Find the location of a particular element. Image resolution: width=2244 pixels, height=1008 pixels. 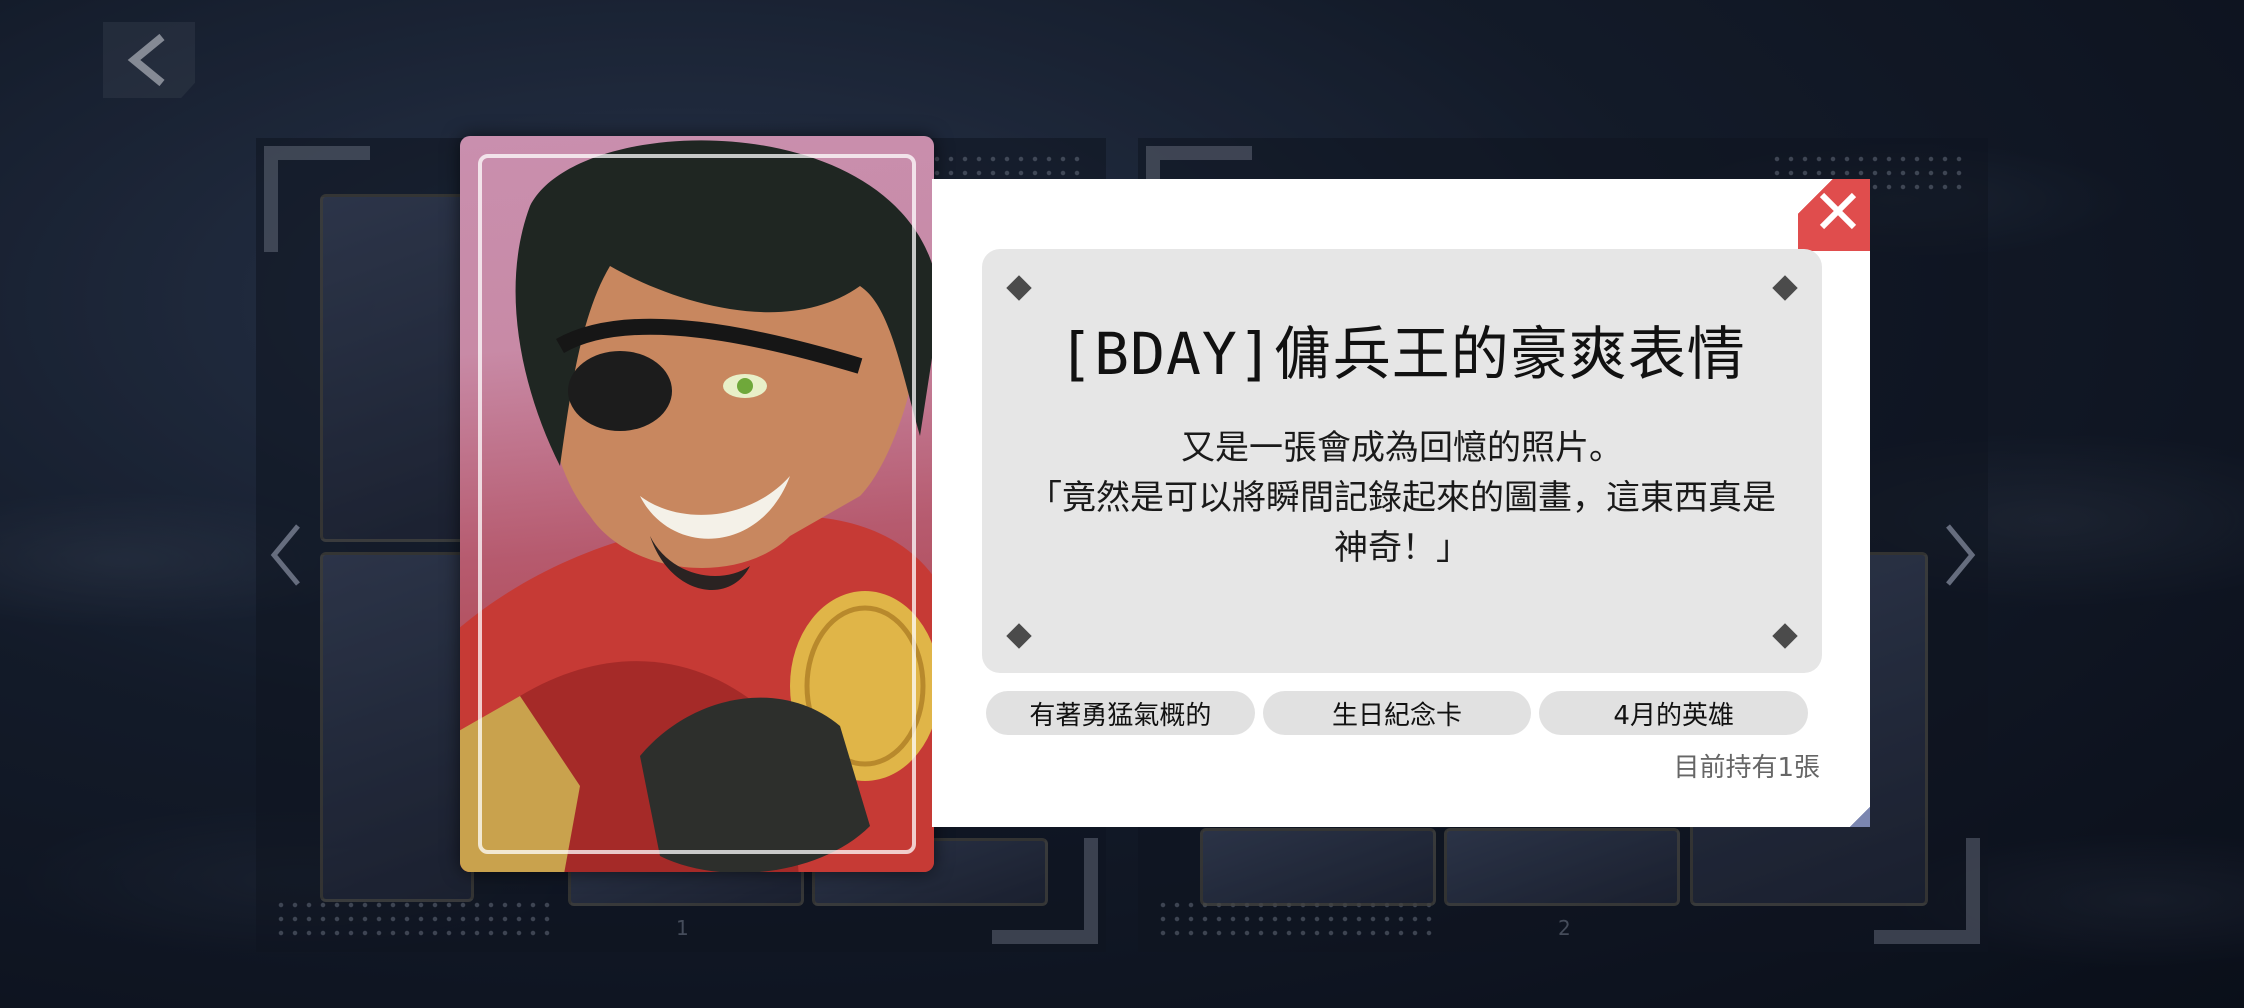

description-line: 神奇！」 is located at coordinates (1402, 548).